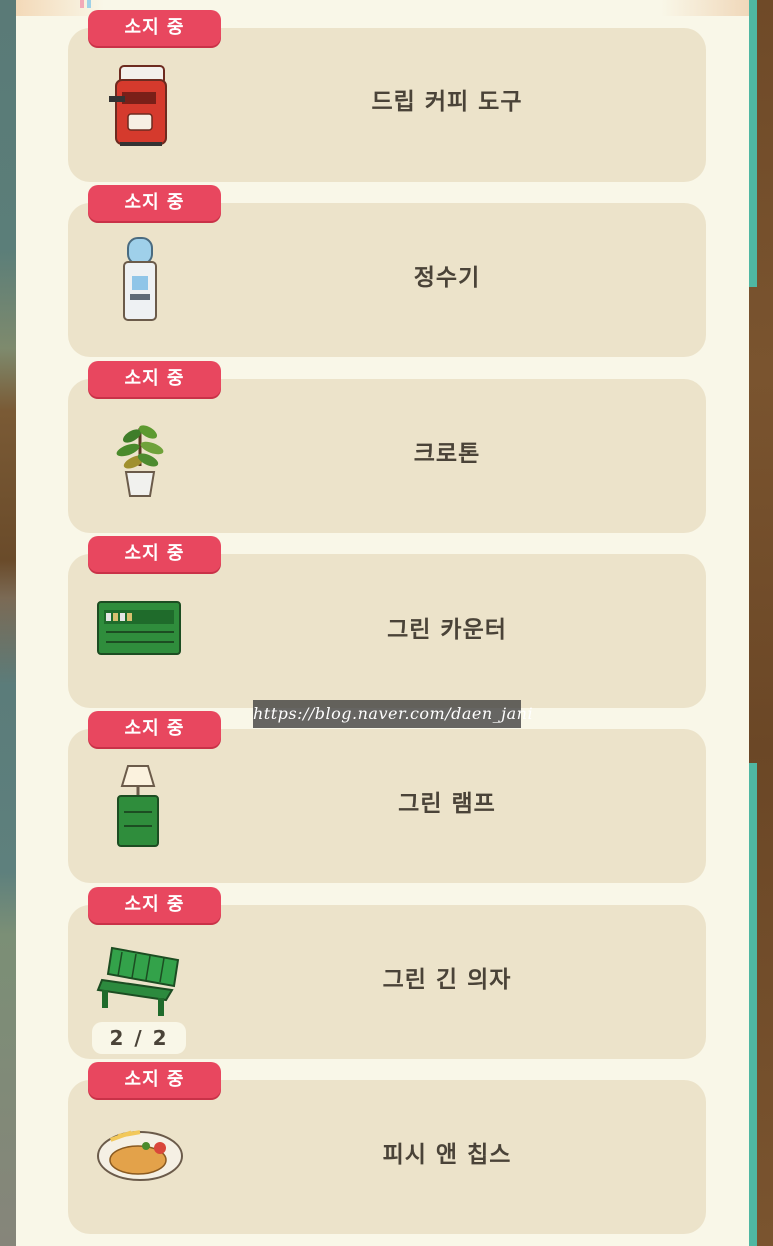  I want to click on background-left-scenery, so click(8, 623).